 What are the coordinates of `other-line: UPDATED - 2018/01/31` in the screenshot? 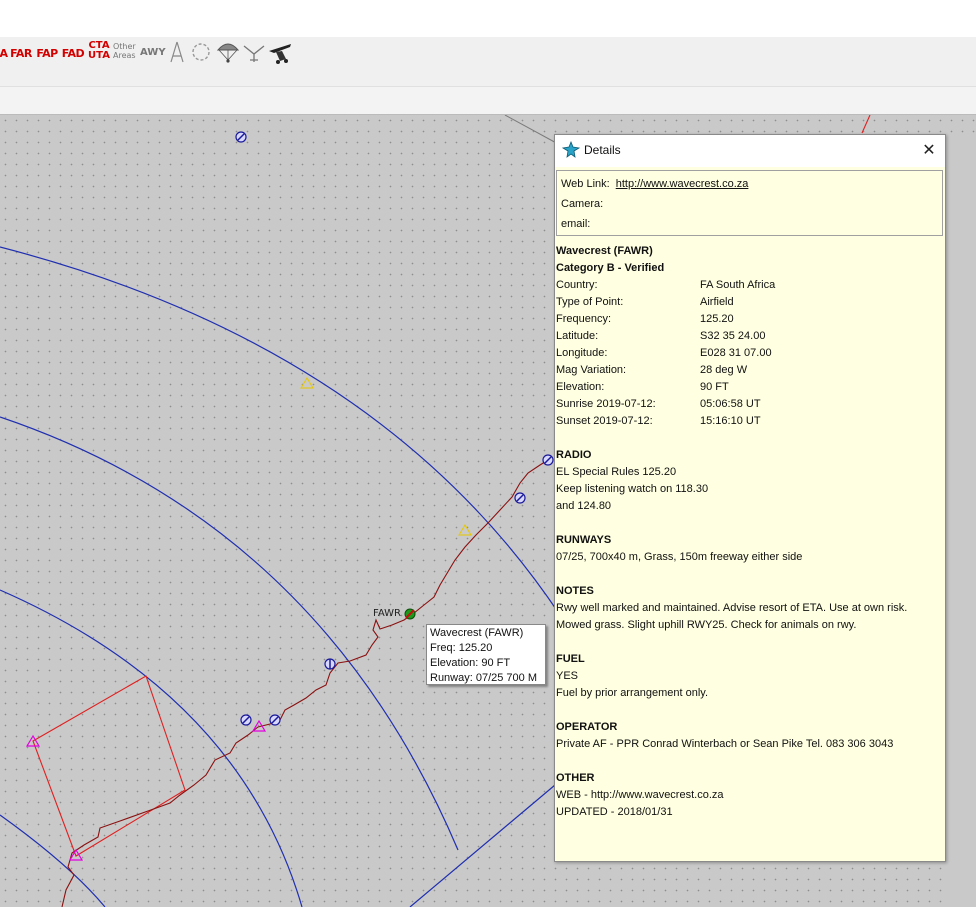 It's located at (614, 812).